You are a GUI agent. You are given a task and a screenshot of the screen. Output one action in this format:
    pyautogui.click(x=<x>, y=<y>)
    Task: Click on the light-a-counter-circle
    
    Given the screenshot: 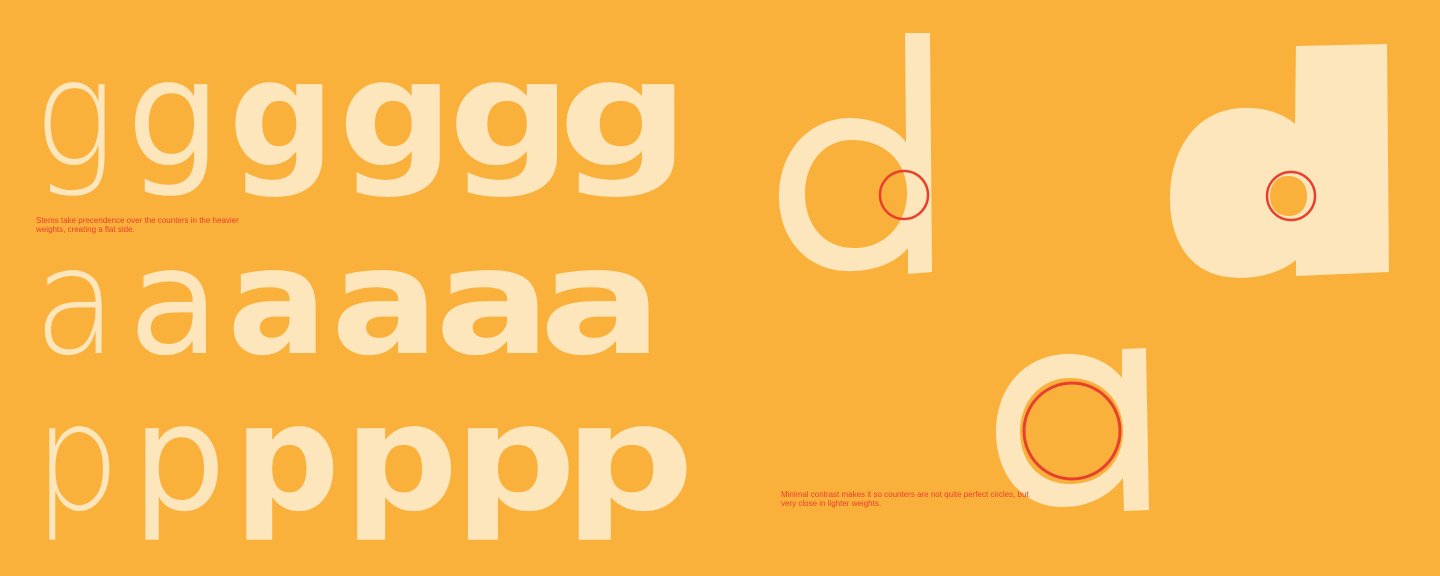 What is the action you would take?
    pyautogui.click(x=1072, y=431)
    